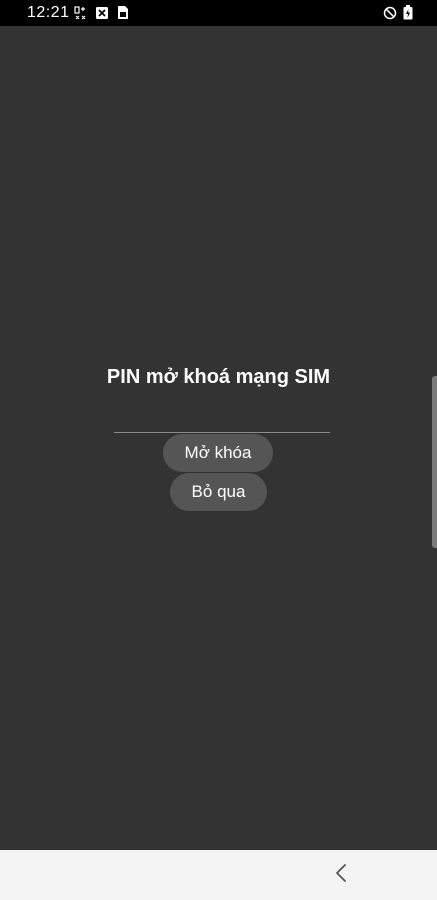  I want to click on unlock-button: Mở khóa, so click(218, 453).